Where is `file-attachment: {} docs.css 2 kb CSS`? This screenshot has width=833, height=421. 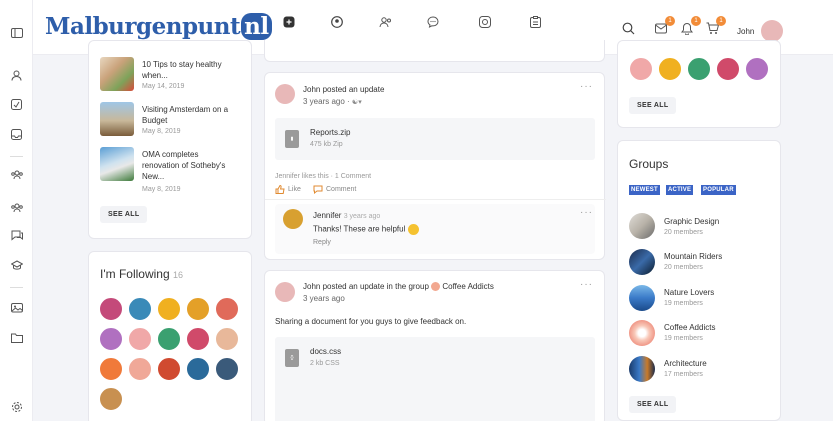 file-attachment: {} docs.css 2 kb CSS is located at coordinates (435, 379).